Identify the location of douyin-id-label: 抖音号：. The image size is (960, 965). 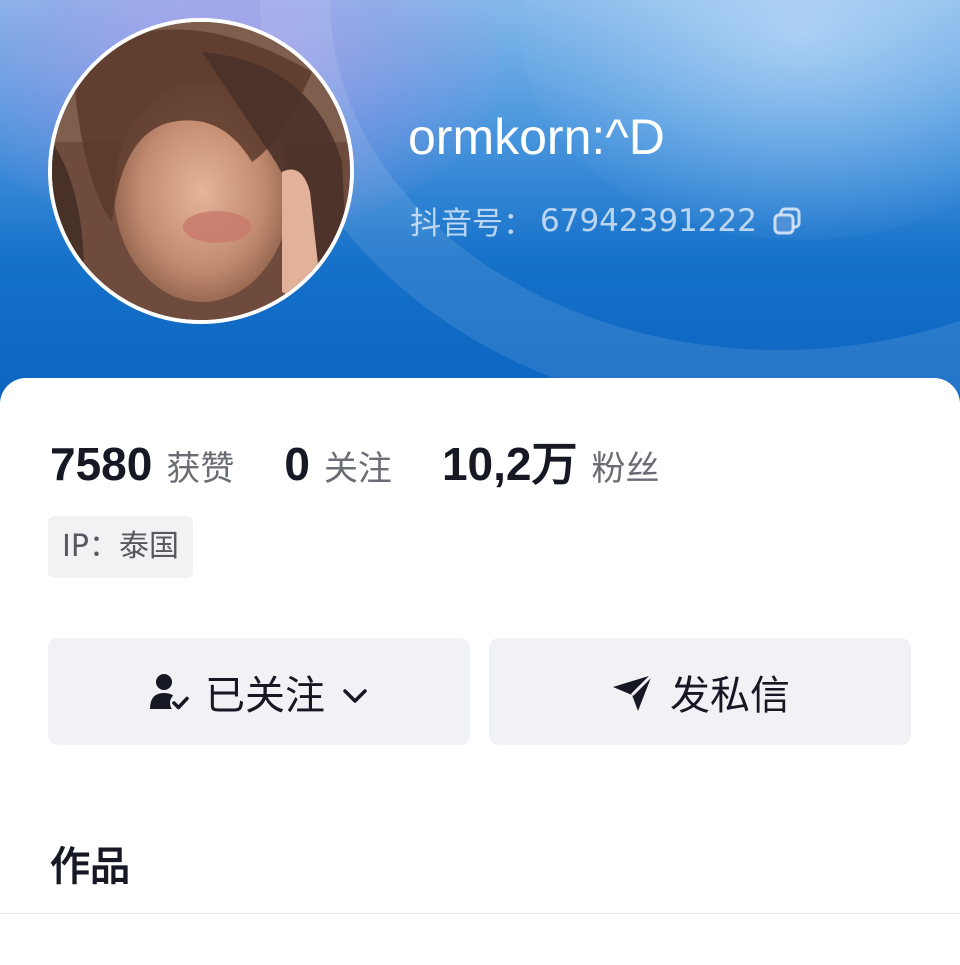
(472, 224).